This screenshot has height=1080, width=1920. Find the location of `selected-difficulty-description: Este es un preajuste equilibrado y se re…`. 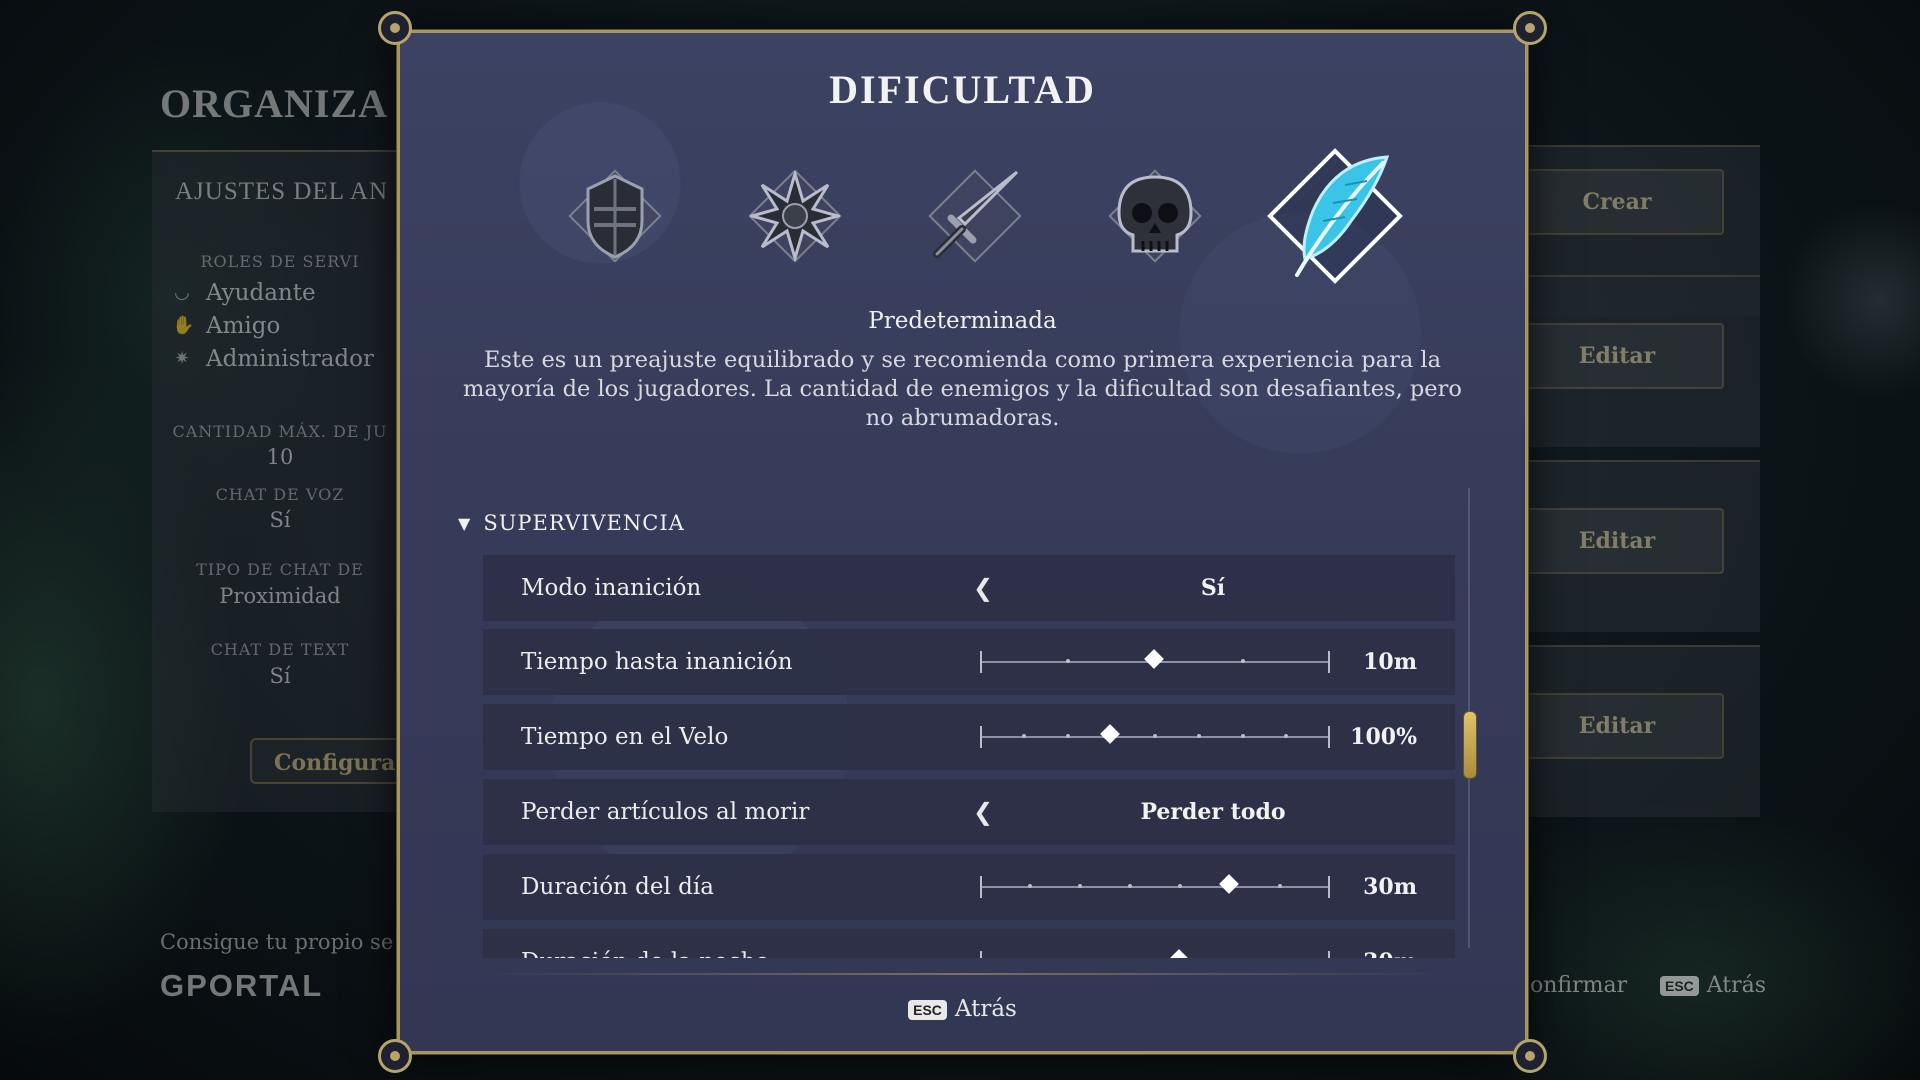

selected-difficulty-description: Este es un preajuste equilibrado y se re… is located at coordinates (962, 389).